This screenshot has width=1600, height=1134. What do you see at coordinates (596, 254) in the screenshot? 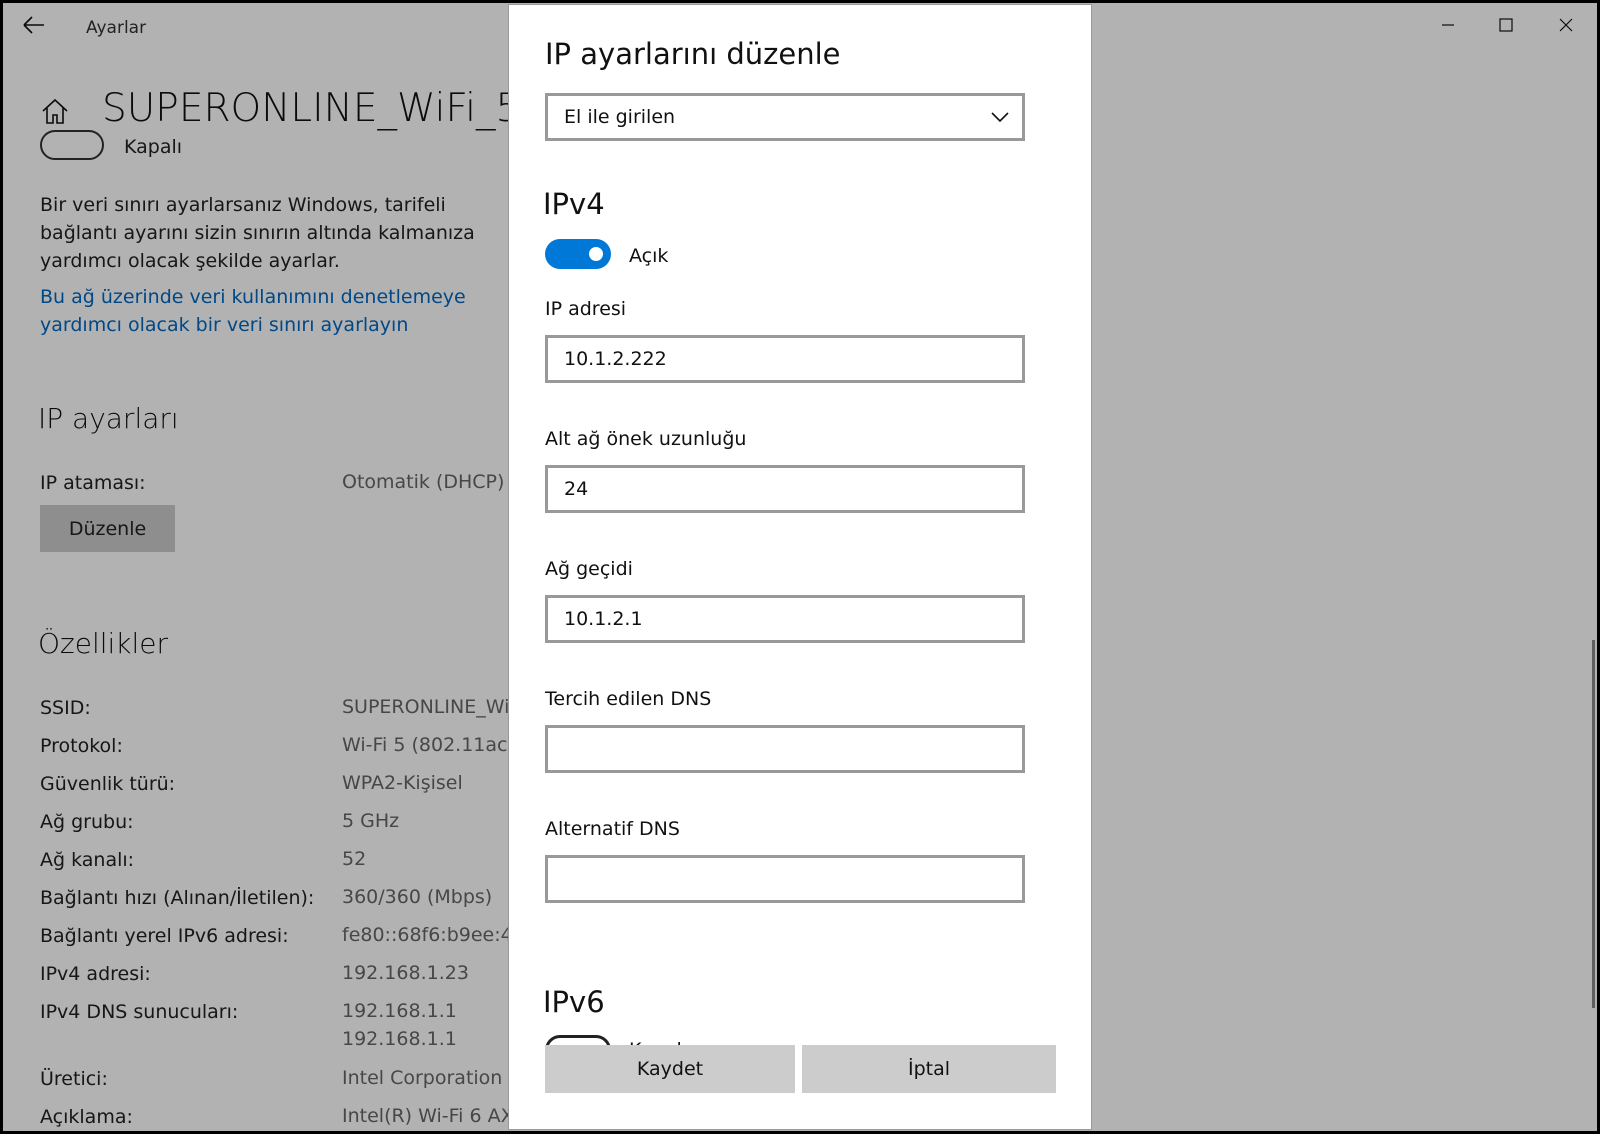
I see `toggle-knob` at bounding box center [596, 254].